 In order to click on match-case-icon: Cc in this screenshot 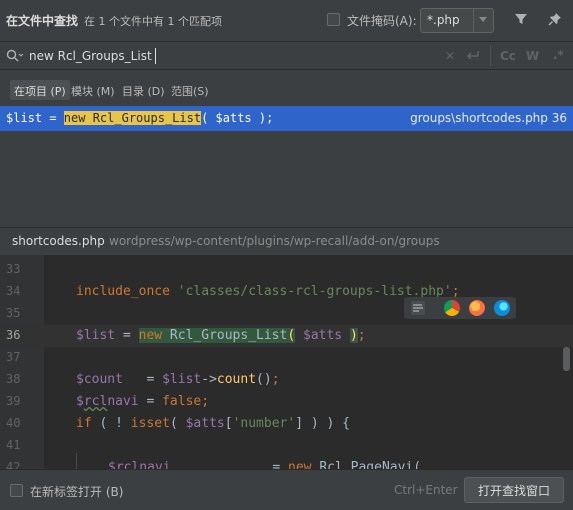, I will do `click(508, 56)`.